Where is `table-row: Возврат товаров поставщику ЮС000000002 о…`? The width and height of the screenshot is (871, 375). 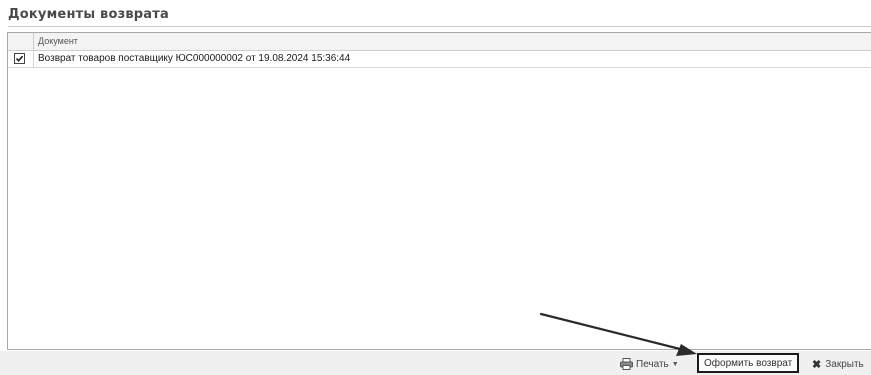 table-row: Возврат товаров поставщику ЮС000000002 о… is located at coordinates (439, 59).